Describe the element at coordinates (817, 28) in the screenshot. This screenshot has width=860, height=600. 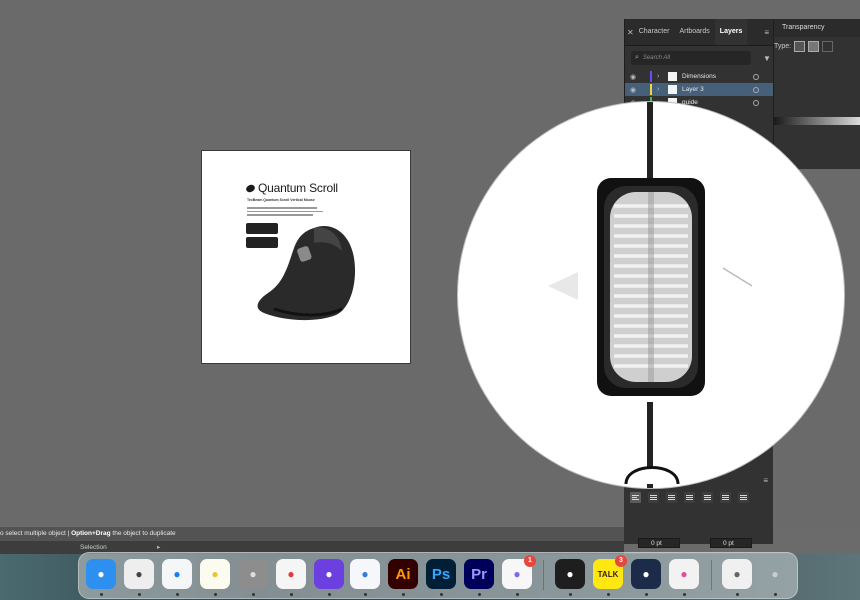
I see `transparency-title: Transparency` at that location.